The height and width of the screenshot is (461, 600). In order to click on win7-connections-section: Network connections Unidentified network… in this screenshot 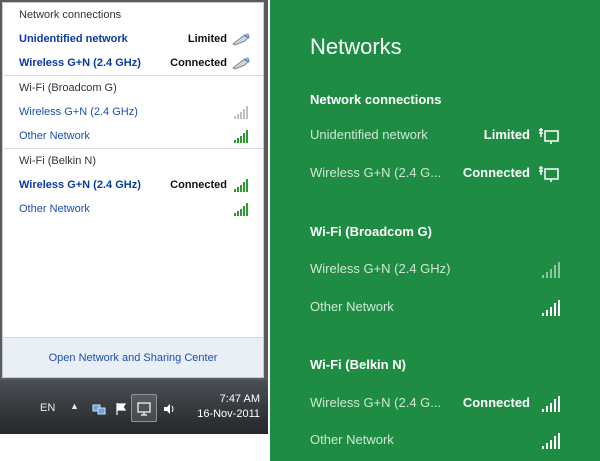, I will do `click(133, 39)`.